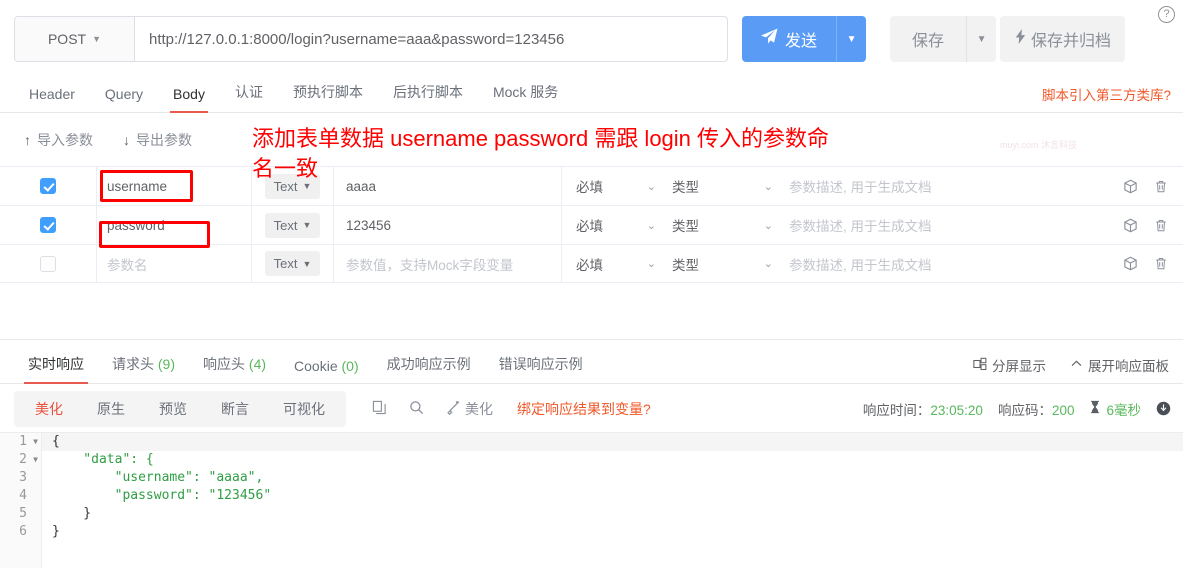 The width and height of the screenshot is (1183, 568). I want to click on question-circle-icon: ?, so click(1166, 14).